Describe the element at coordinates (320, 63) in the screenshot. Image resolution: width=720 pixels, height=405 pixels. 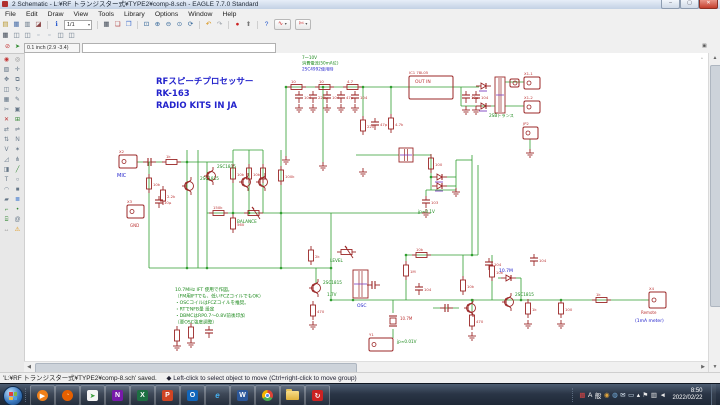
I see `top-note: 消費電流(50mA位)` at that location.